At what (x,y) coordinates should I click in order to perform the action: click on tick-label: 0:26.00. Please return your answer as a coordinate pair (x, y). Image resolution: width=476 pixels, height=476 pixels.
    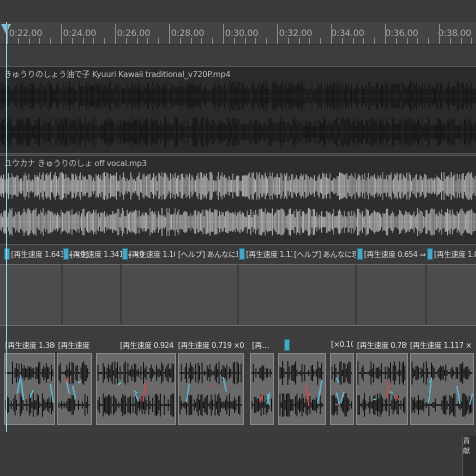
    Looking at the image, I should click on (134, 34).